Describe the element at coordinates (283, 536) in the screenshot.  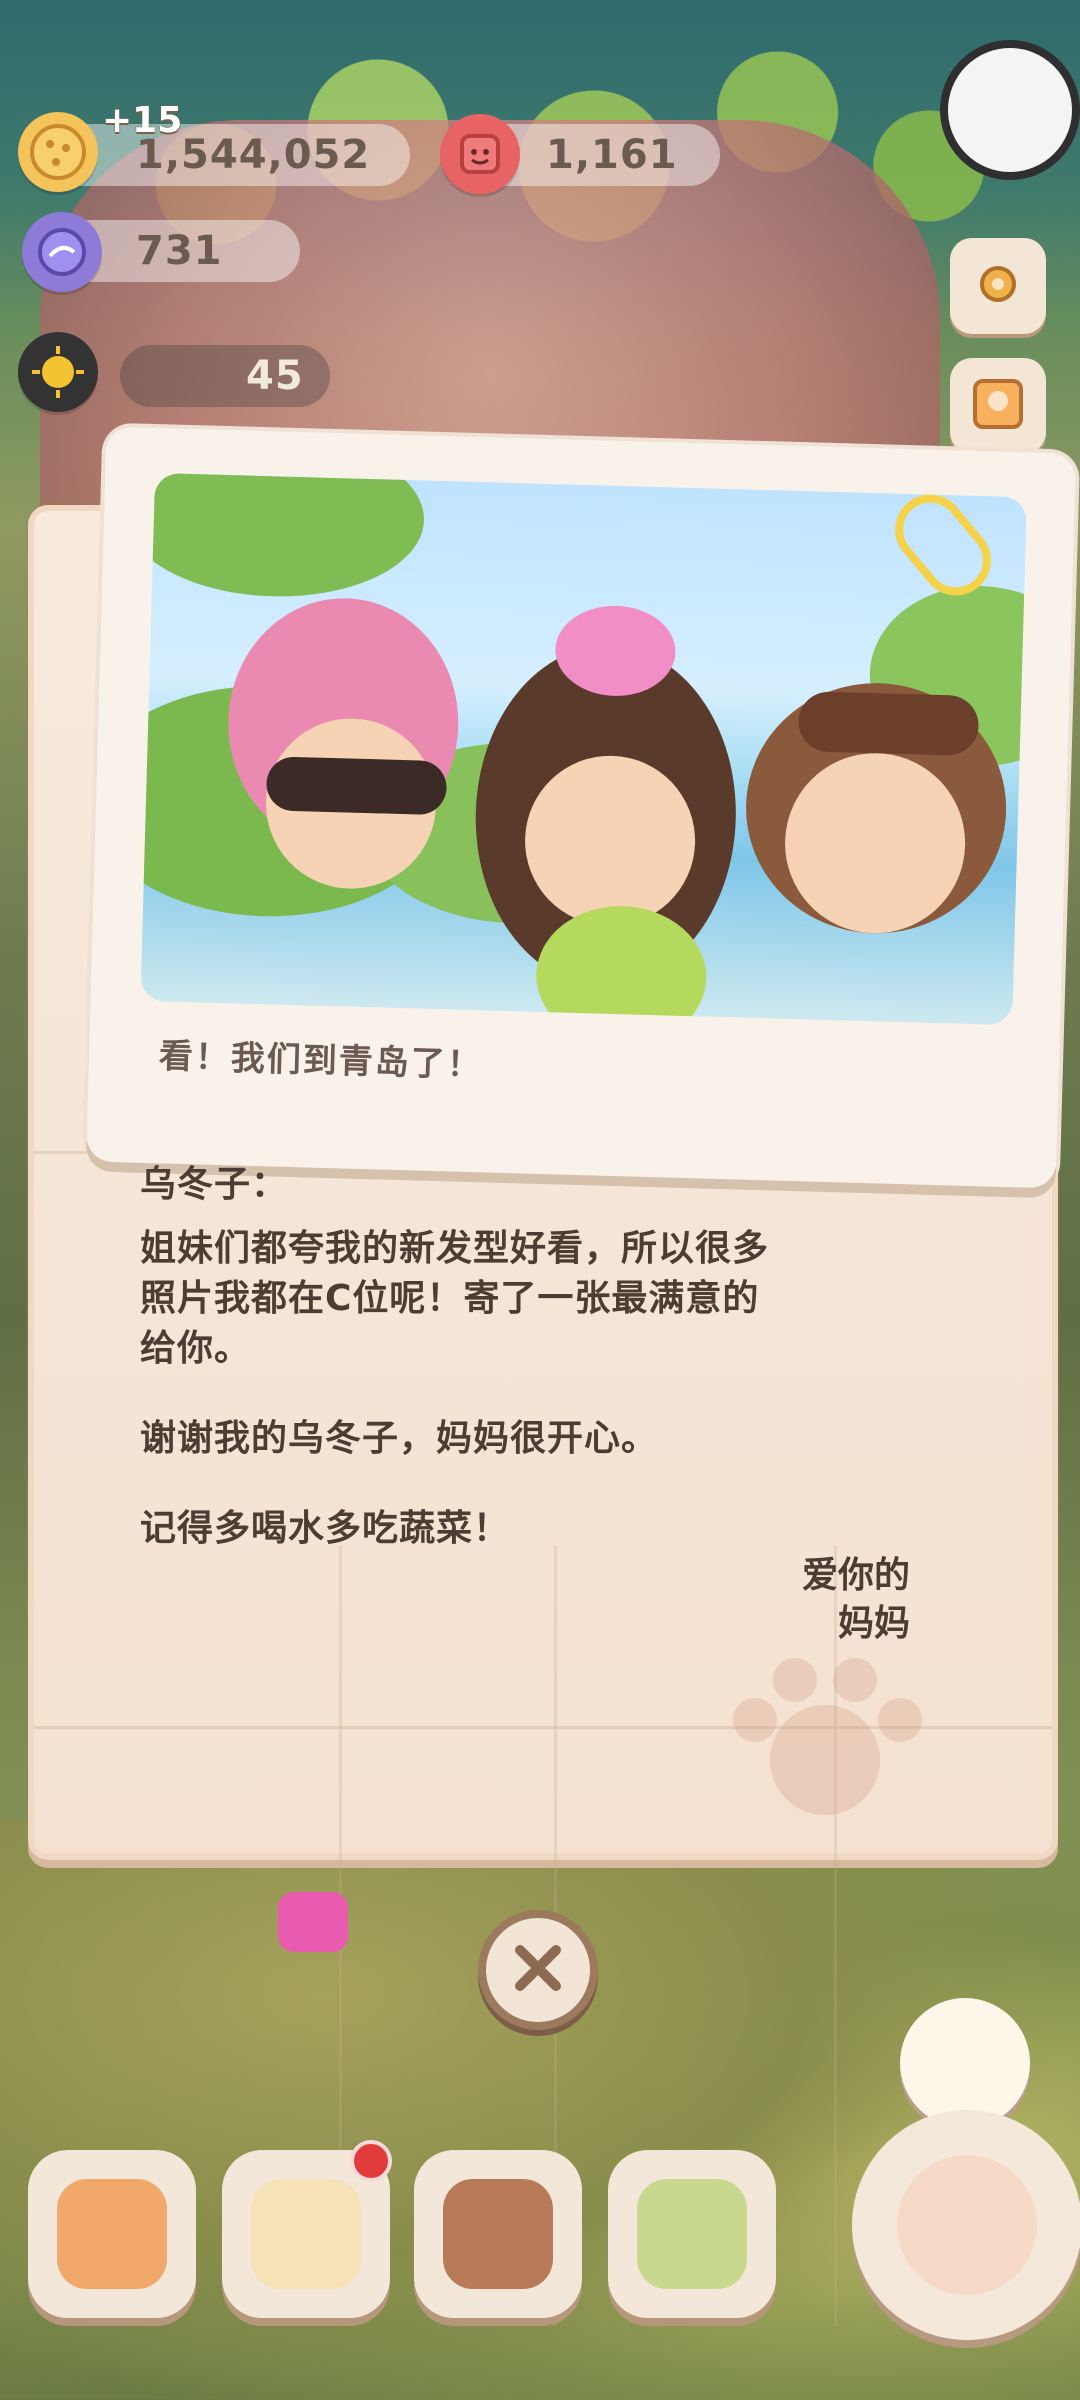
I see `leaves` at that location.